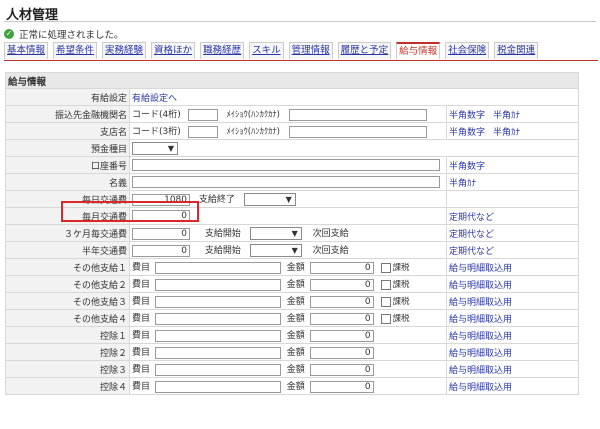 The width and height of the screenshot is (600, 429). I want to click on branch-code-input, so click(202, 131).